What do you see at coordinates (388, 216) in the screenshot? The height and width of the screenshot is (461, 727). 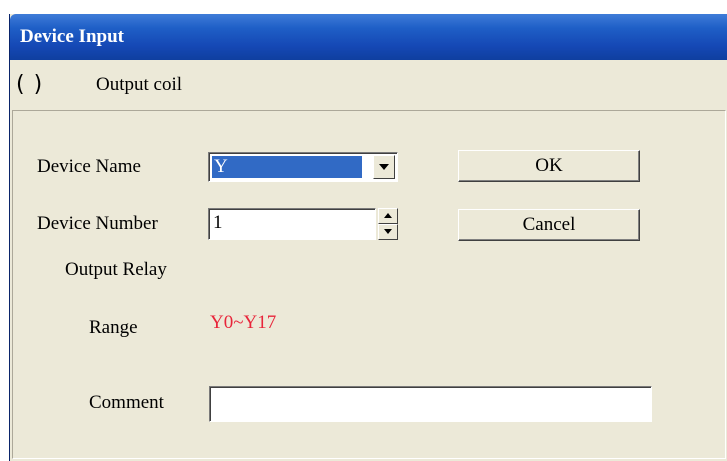 I see `arrow-up-icon` at bounding box center [388, 216].